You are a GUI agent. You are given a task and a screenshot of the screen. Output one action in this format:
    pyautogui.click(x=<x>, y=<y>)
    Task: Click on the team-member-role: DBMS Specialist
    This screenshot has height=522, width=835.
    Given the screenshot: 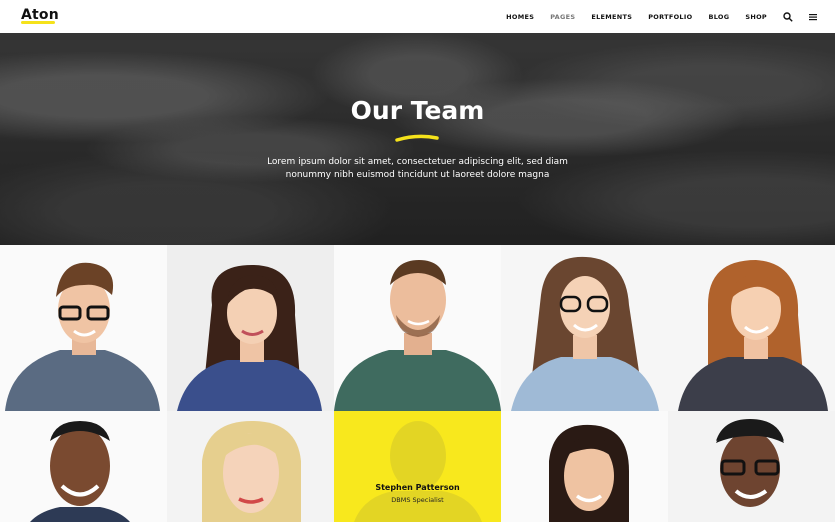 What is the action you would take?
    pyautogui.click(x=417, y=500)
    